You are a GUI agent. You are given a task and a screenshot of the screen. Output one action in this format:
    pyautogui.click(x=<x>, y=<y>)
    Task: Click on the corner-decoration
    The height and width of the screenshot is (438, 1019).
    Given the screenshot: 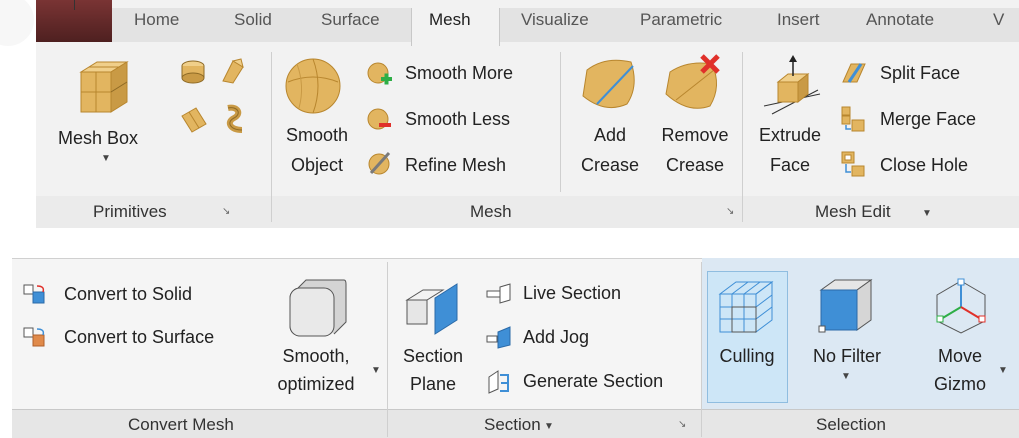 What is the action you would take?
    pyautogui.click(x=17, y=23)
    